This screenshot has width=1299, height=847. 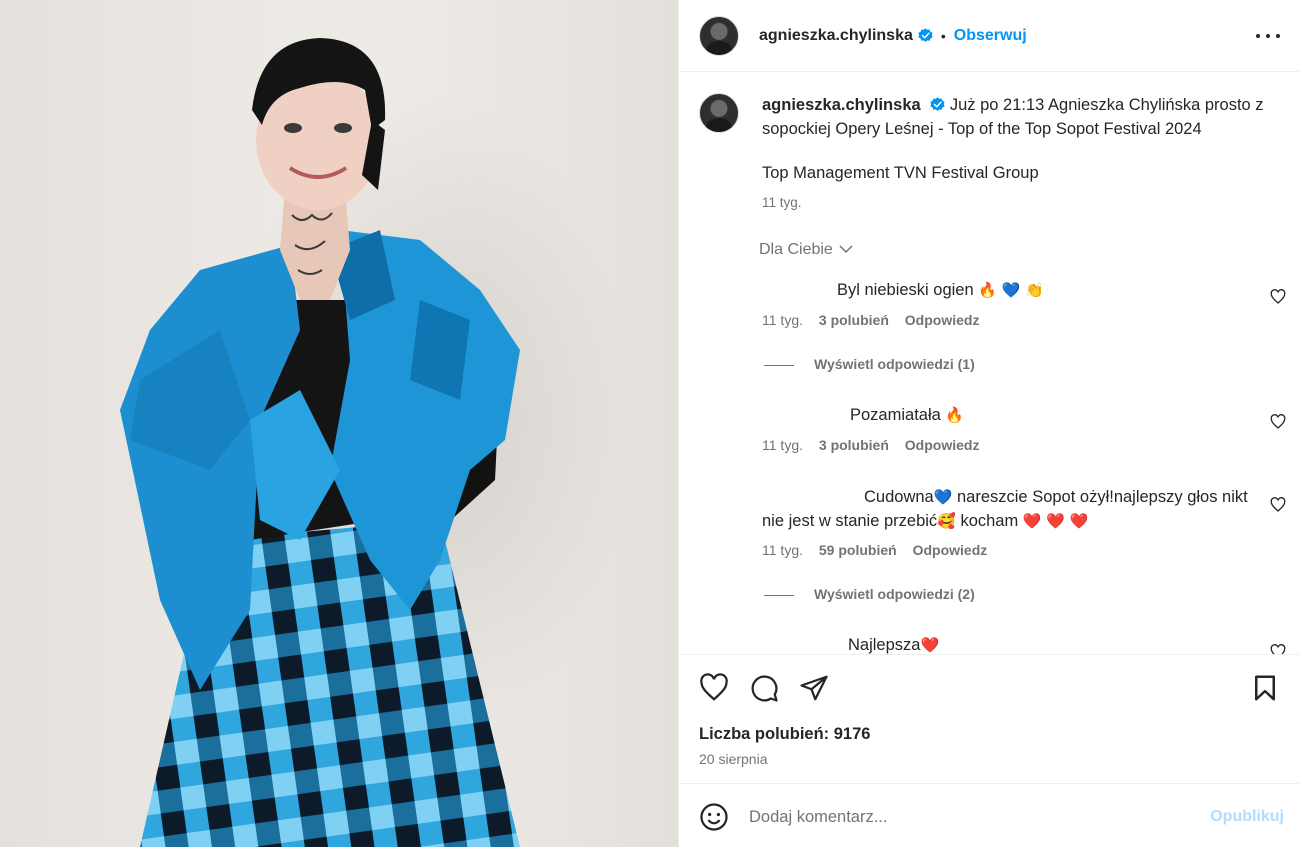 I want to click on post-header: agnieszka.chylinska • Obserwuj, so click(x=989, y=36).